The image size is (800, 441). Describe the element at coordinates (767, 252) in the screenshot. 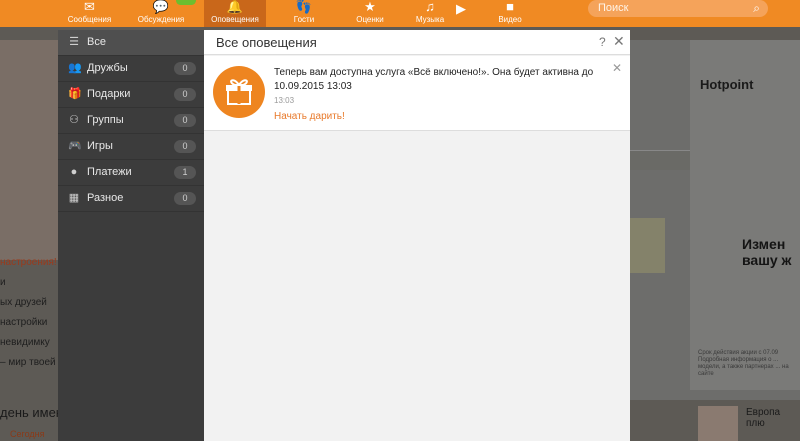

I see `ad-headline: Измен вашу ж` at that location.